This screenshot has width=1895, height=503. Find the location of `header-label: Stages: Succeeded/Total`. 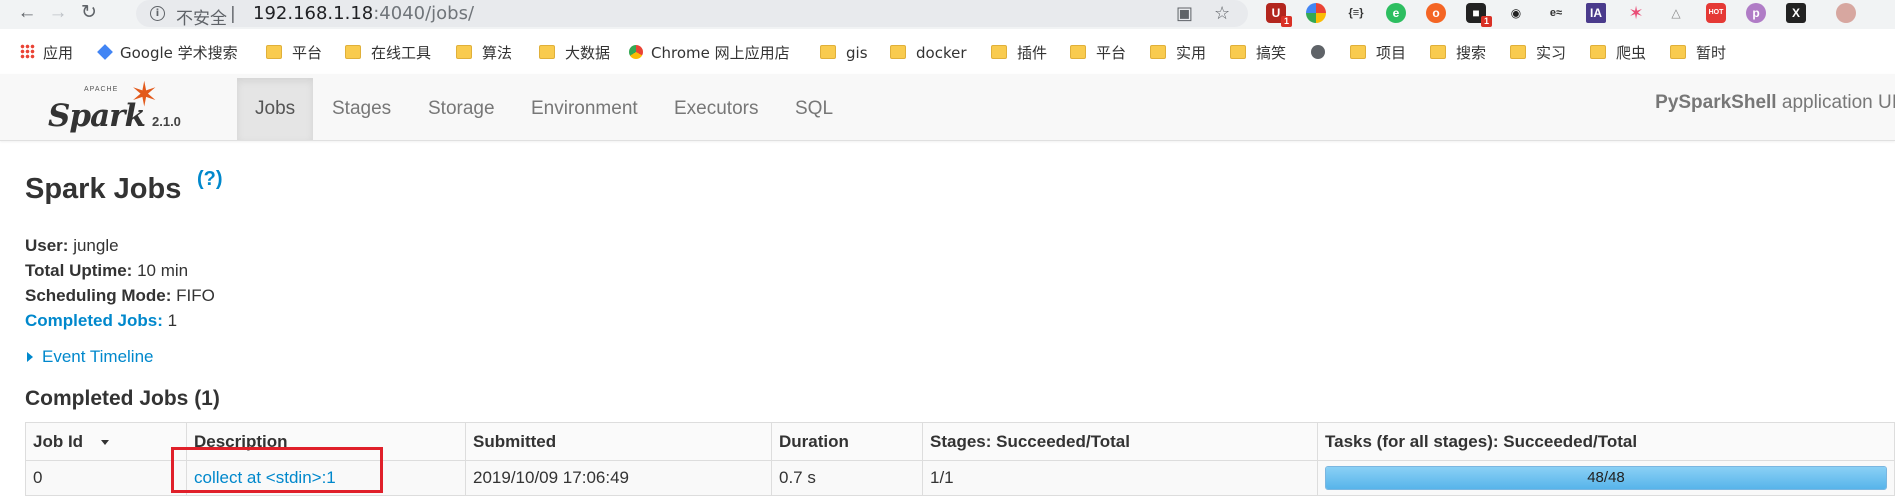

header-label: Stages: Succeeded/Total is located at coordinates (1030, 441).